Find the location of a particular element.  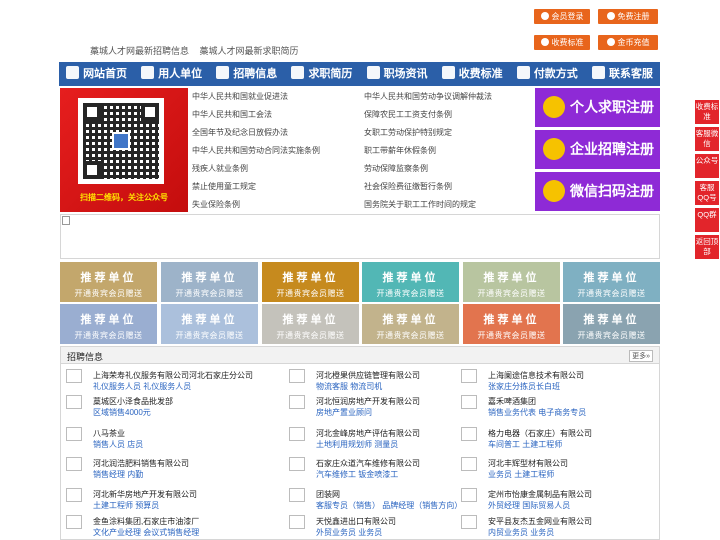

company-name: 河北金峰房地产评估有限公司 is located at coordinates (368, 433).